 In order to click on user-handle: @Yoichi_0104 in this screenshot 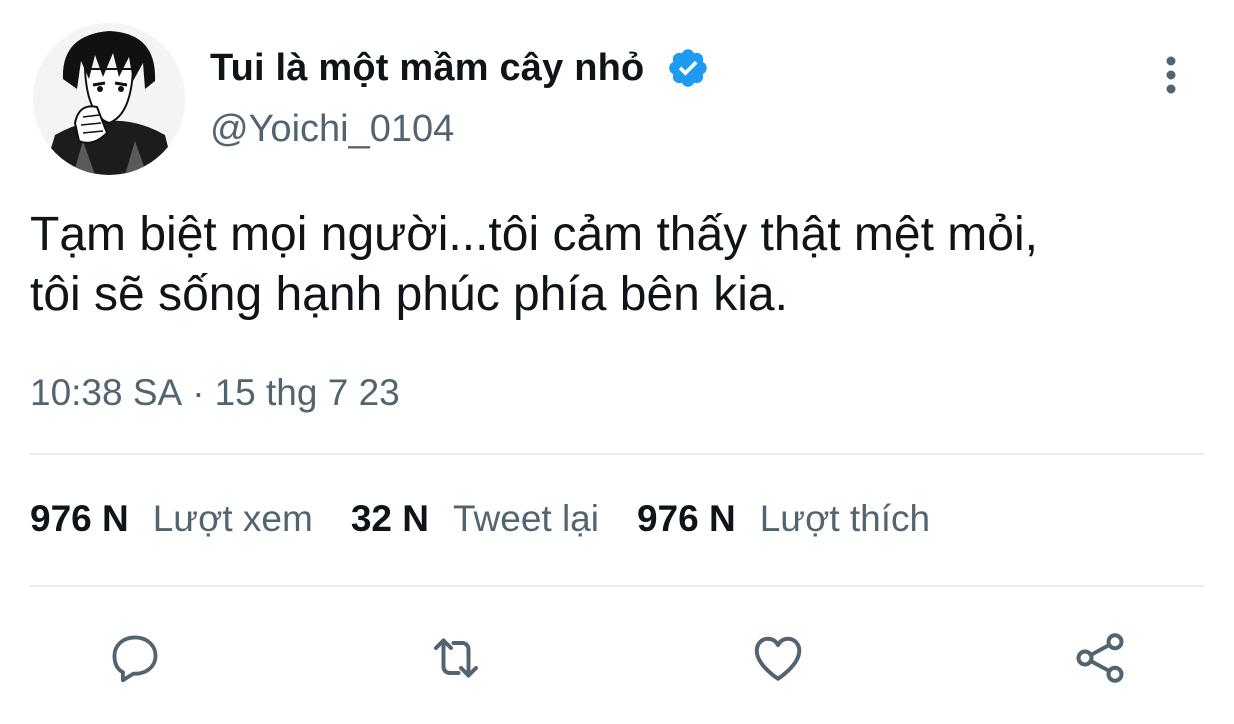, I will do `click(332, 129)`.